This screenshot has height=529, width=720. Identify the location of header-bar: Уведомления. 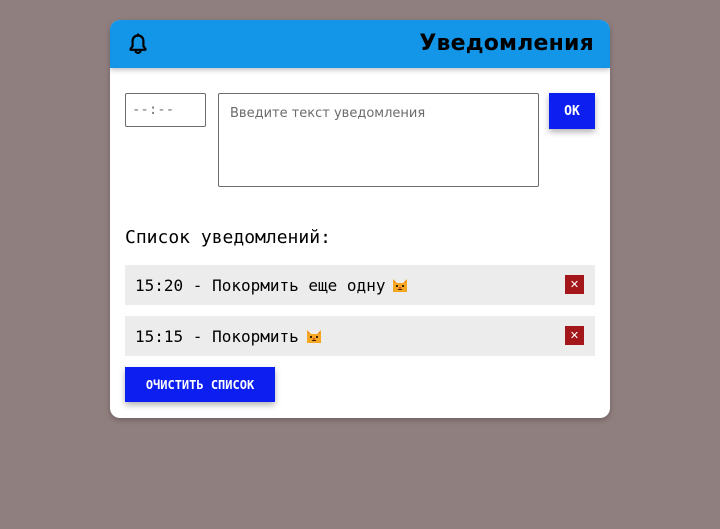
(360, 44).